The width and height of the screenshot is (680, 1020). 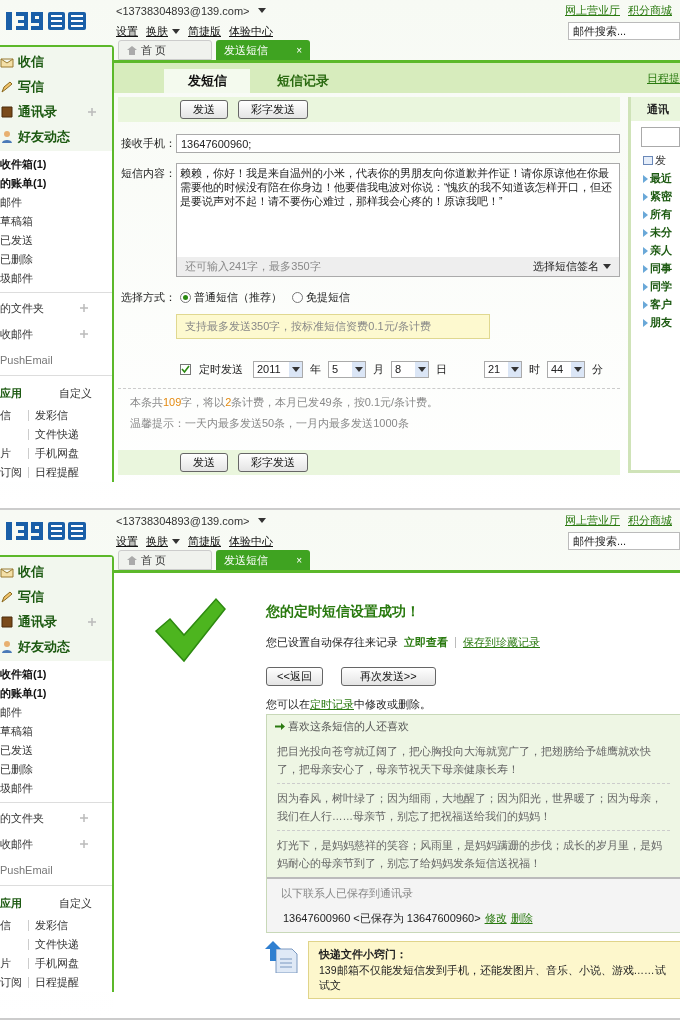 What do you see at coordinates (426, 642) in the screenshot?
I see `view-link: 立即查看` at bounding box center [426, 642].